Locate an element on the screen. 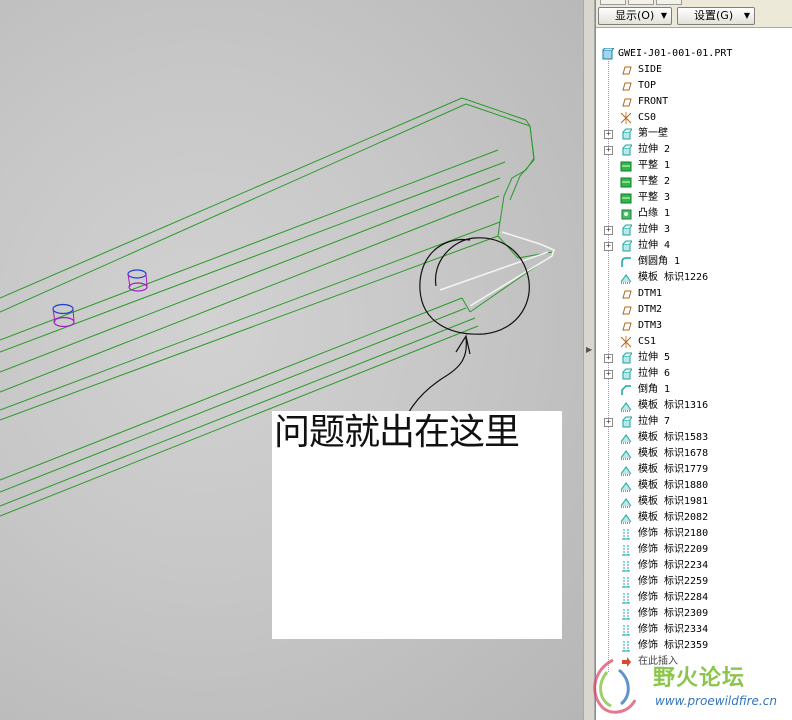 This screenshot has height=720, width=792. tree-item: 模板 标识1316 is located at coordinates (694, 406).